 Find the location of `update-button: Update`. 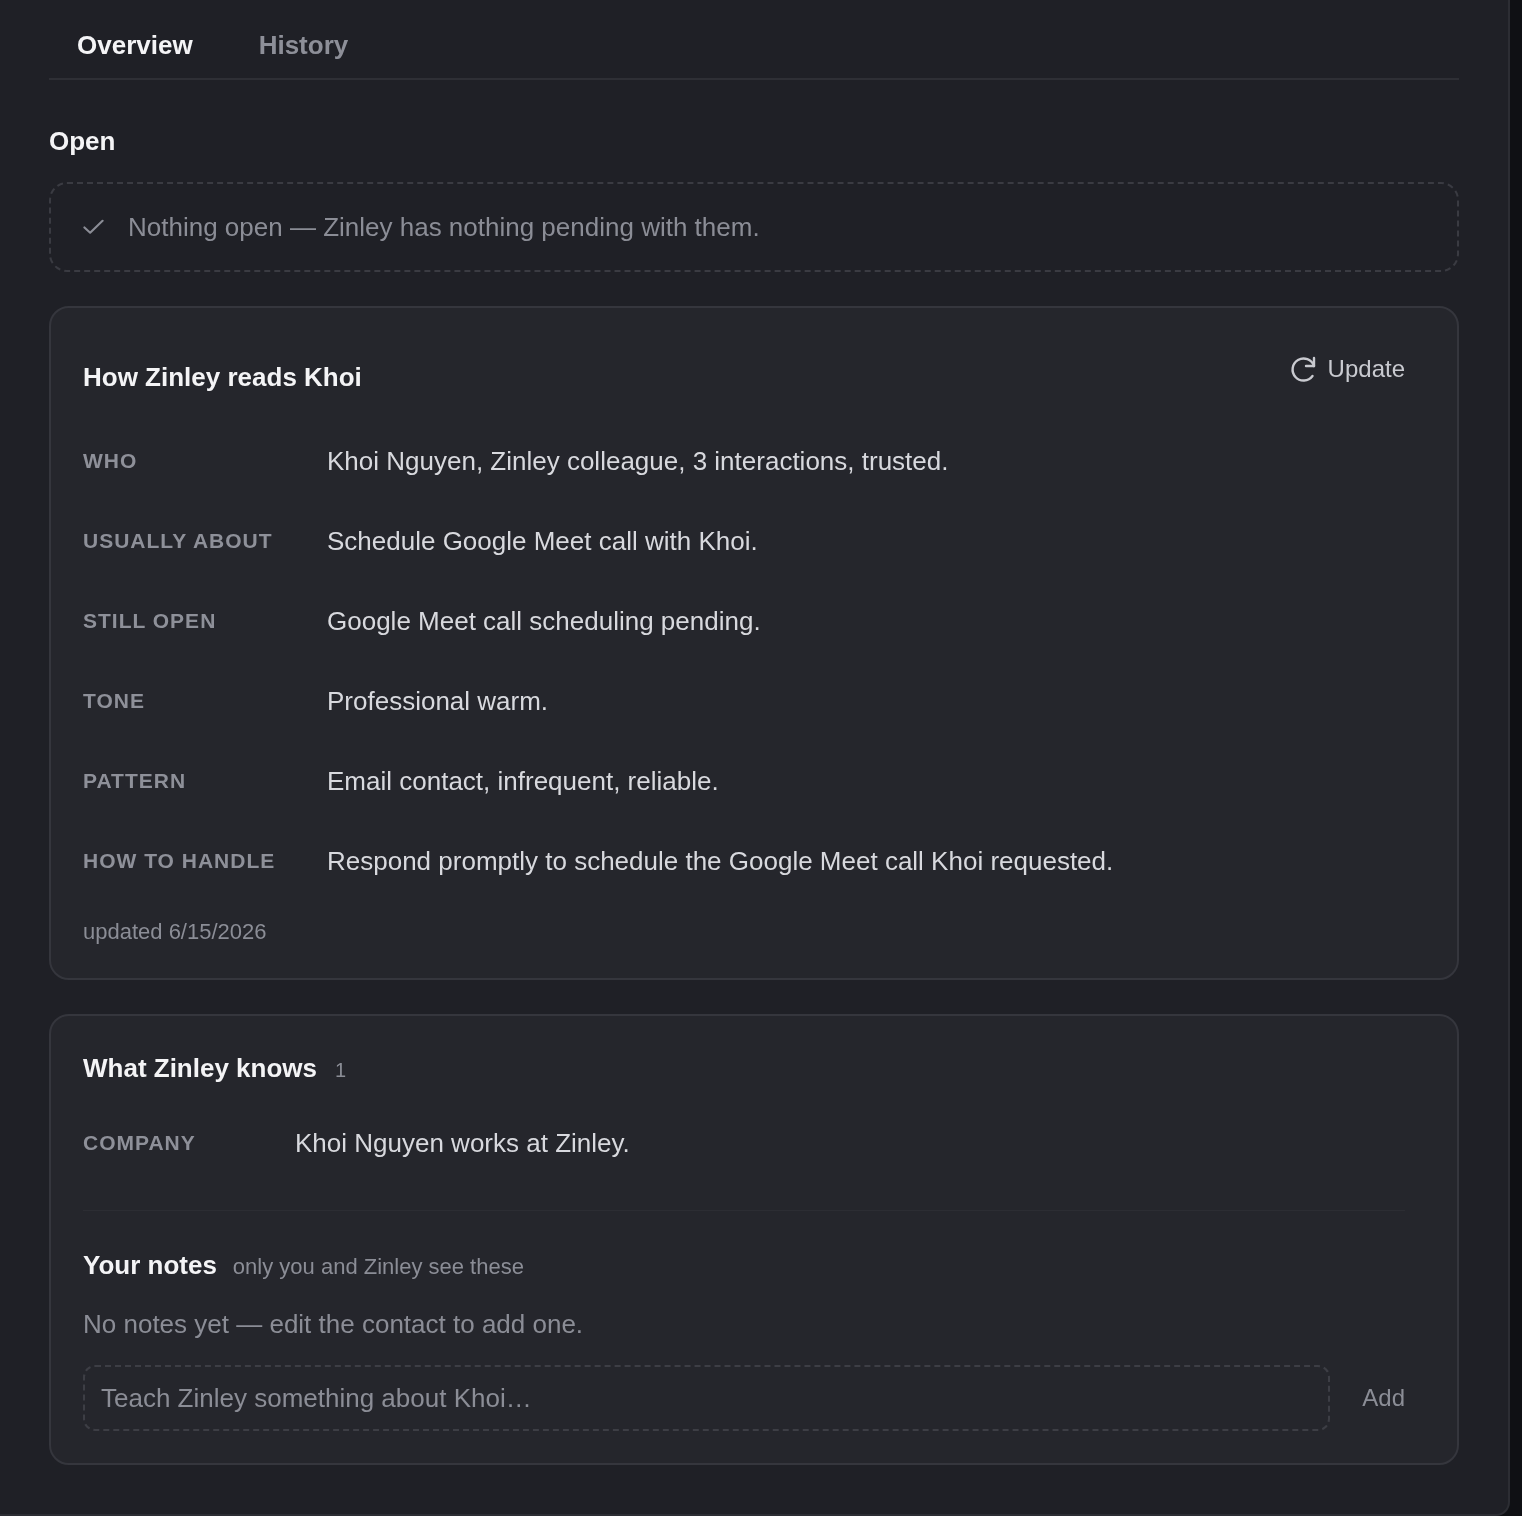

update-button: Update is located at coordinates (1347, 369).